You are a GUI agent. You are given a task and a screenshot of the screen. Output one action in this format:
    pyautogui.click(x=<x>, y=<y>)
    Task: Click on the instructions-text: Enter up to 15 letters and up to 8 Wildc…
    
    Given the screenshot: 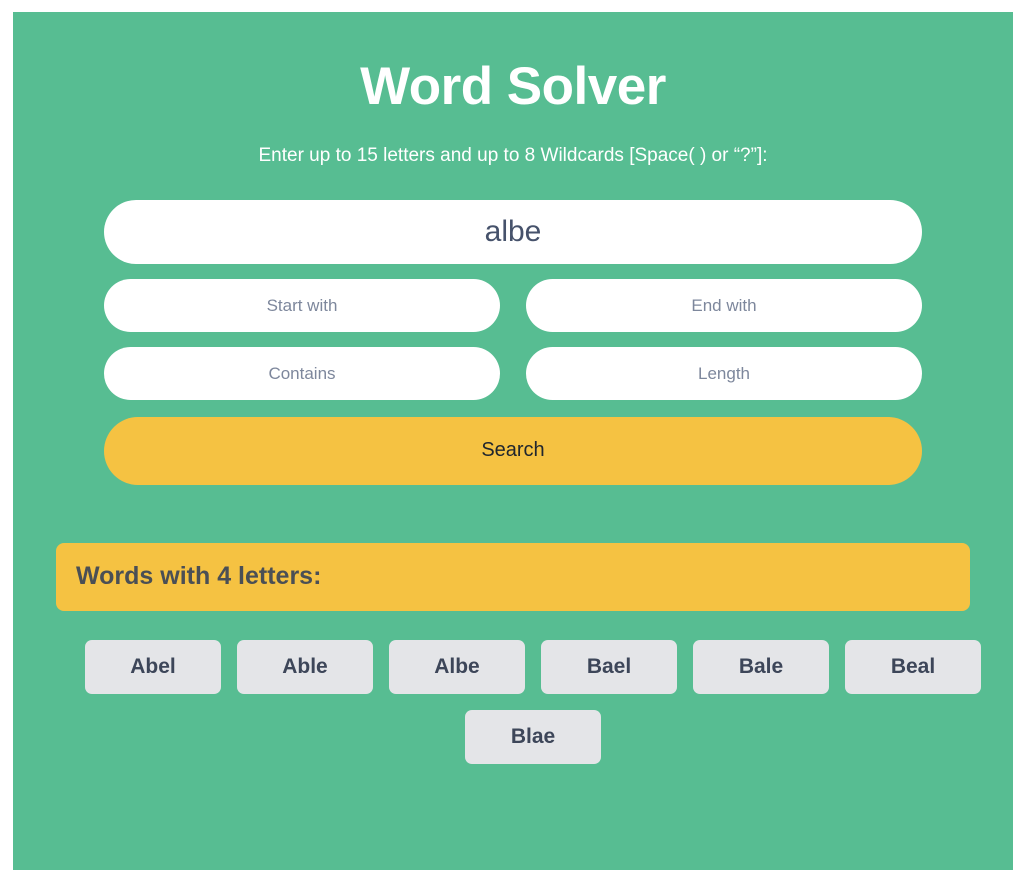 What is the action you would take?
    pyautogui.click(x=513, y=155)
    